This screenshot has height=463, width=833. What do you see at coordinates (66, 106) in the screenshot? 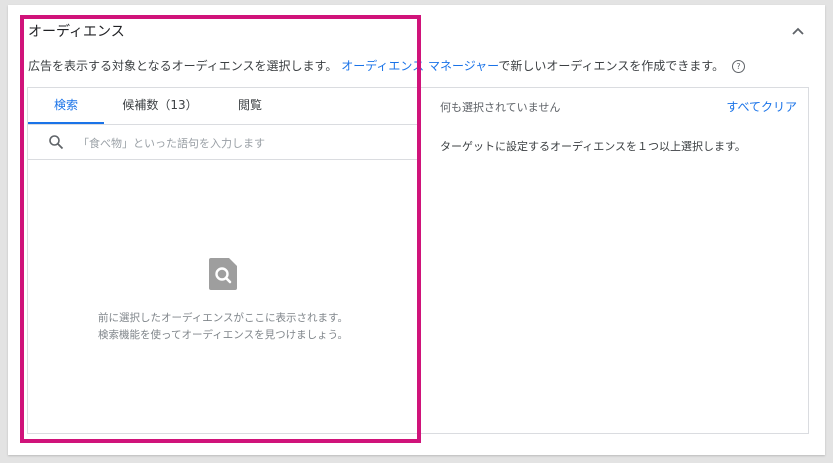
I see `tab-search: 検索` at bounding box center [66, 106].